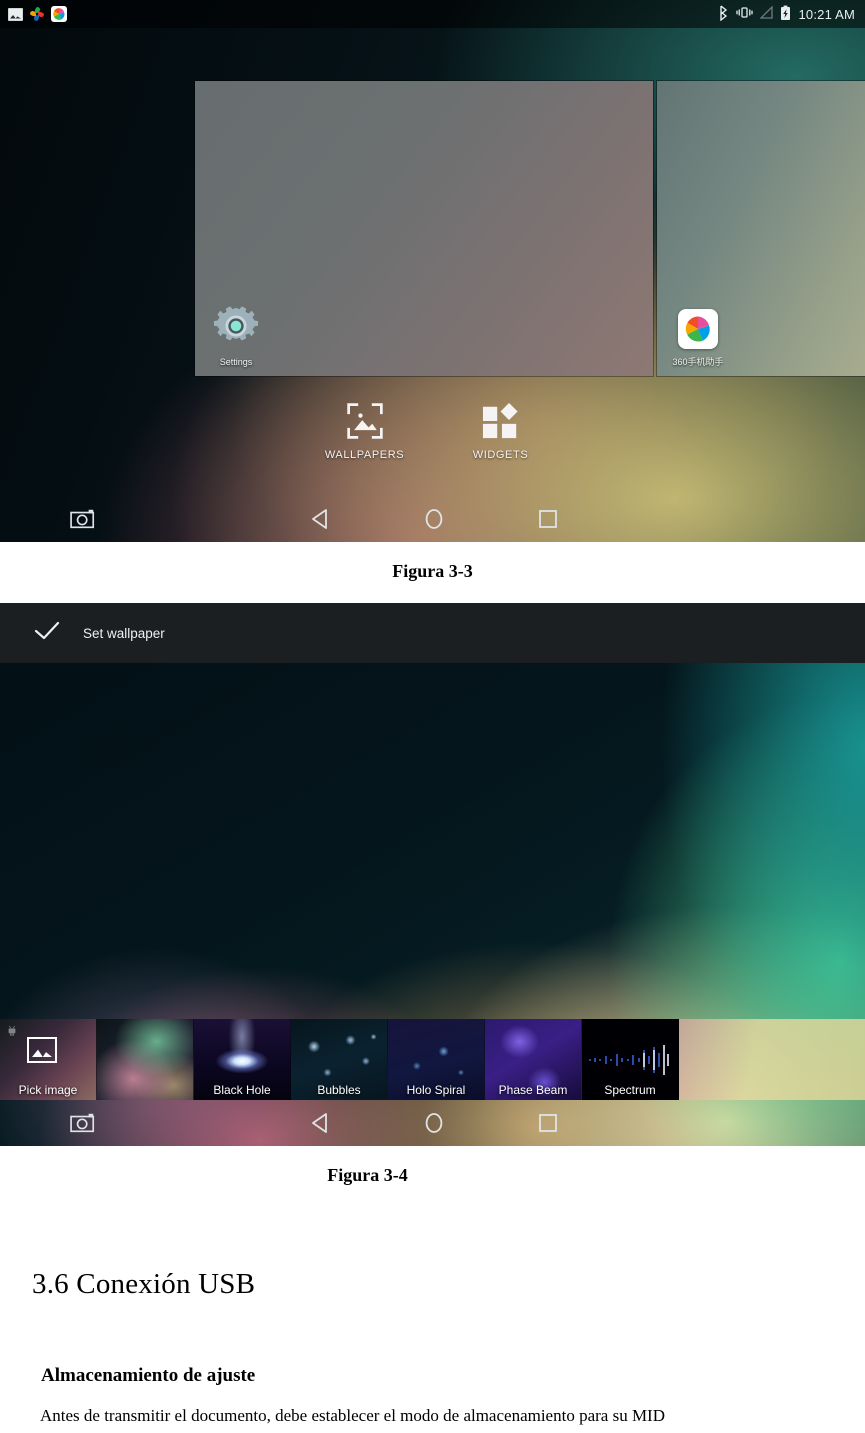 Image resolution: width=865 pixels, height=1433 pixels. What do you see at coordinates (432, 430) in the screenshot?
I see `homescreen-edit-actions: WALLPAPERS WIDGETS` at bounding box center [432, 430].